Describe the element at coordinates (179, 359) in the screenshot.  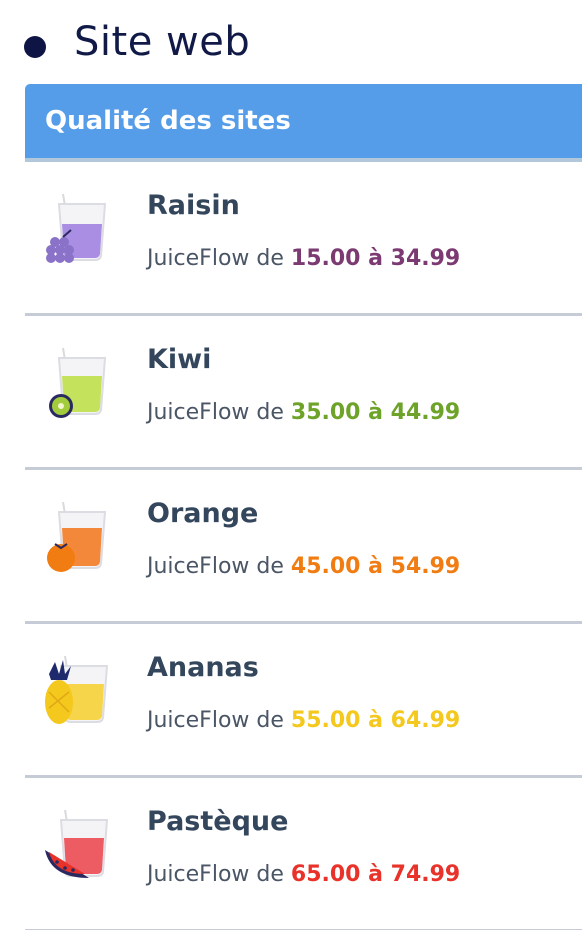
I see `row-title: Kiwi` at that location.